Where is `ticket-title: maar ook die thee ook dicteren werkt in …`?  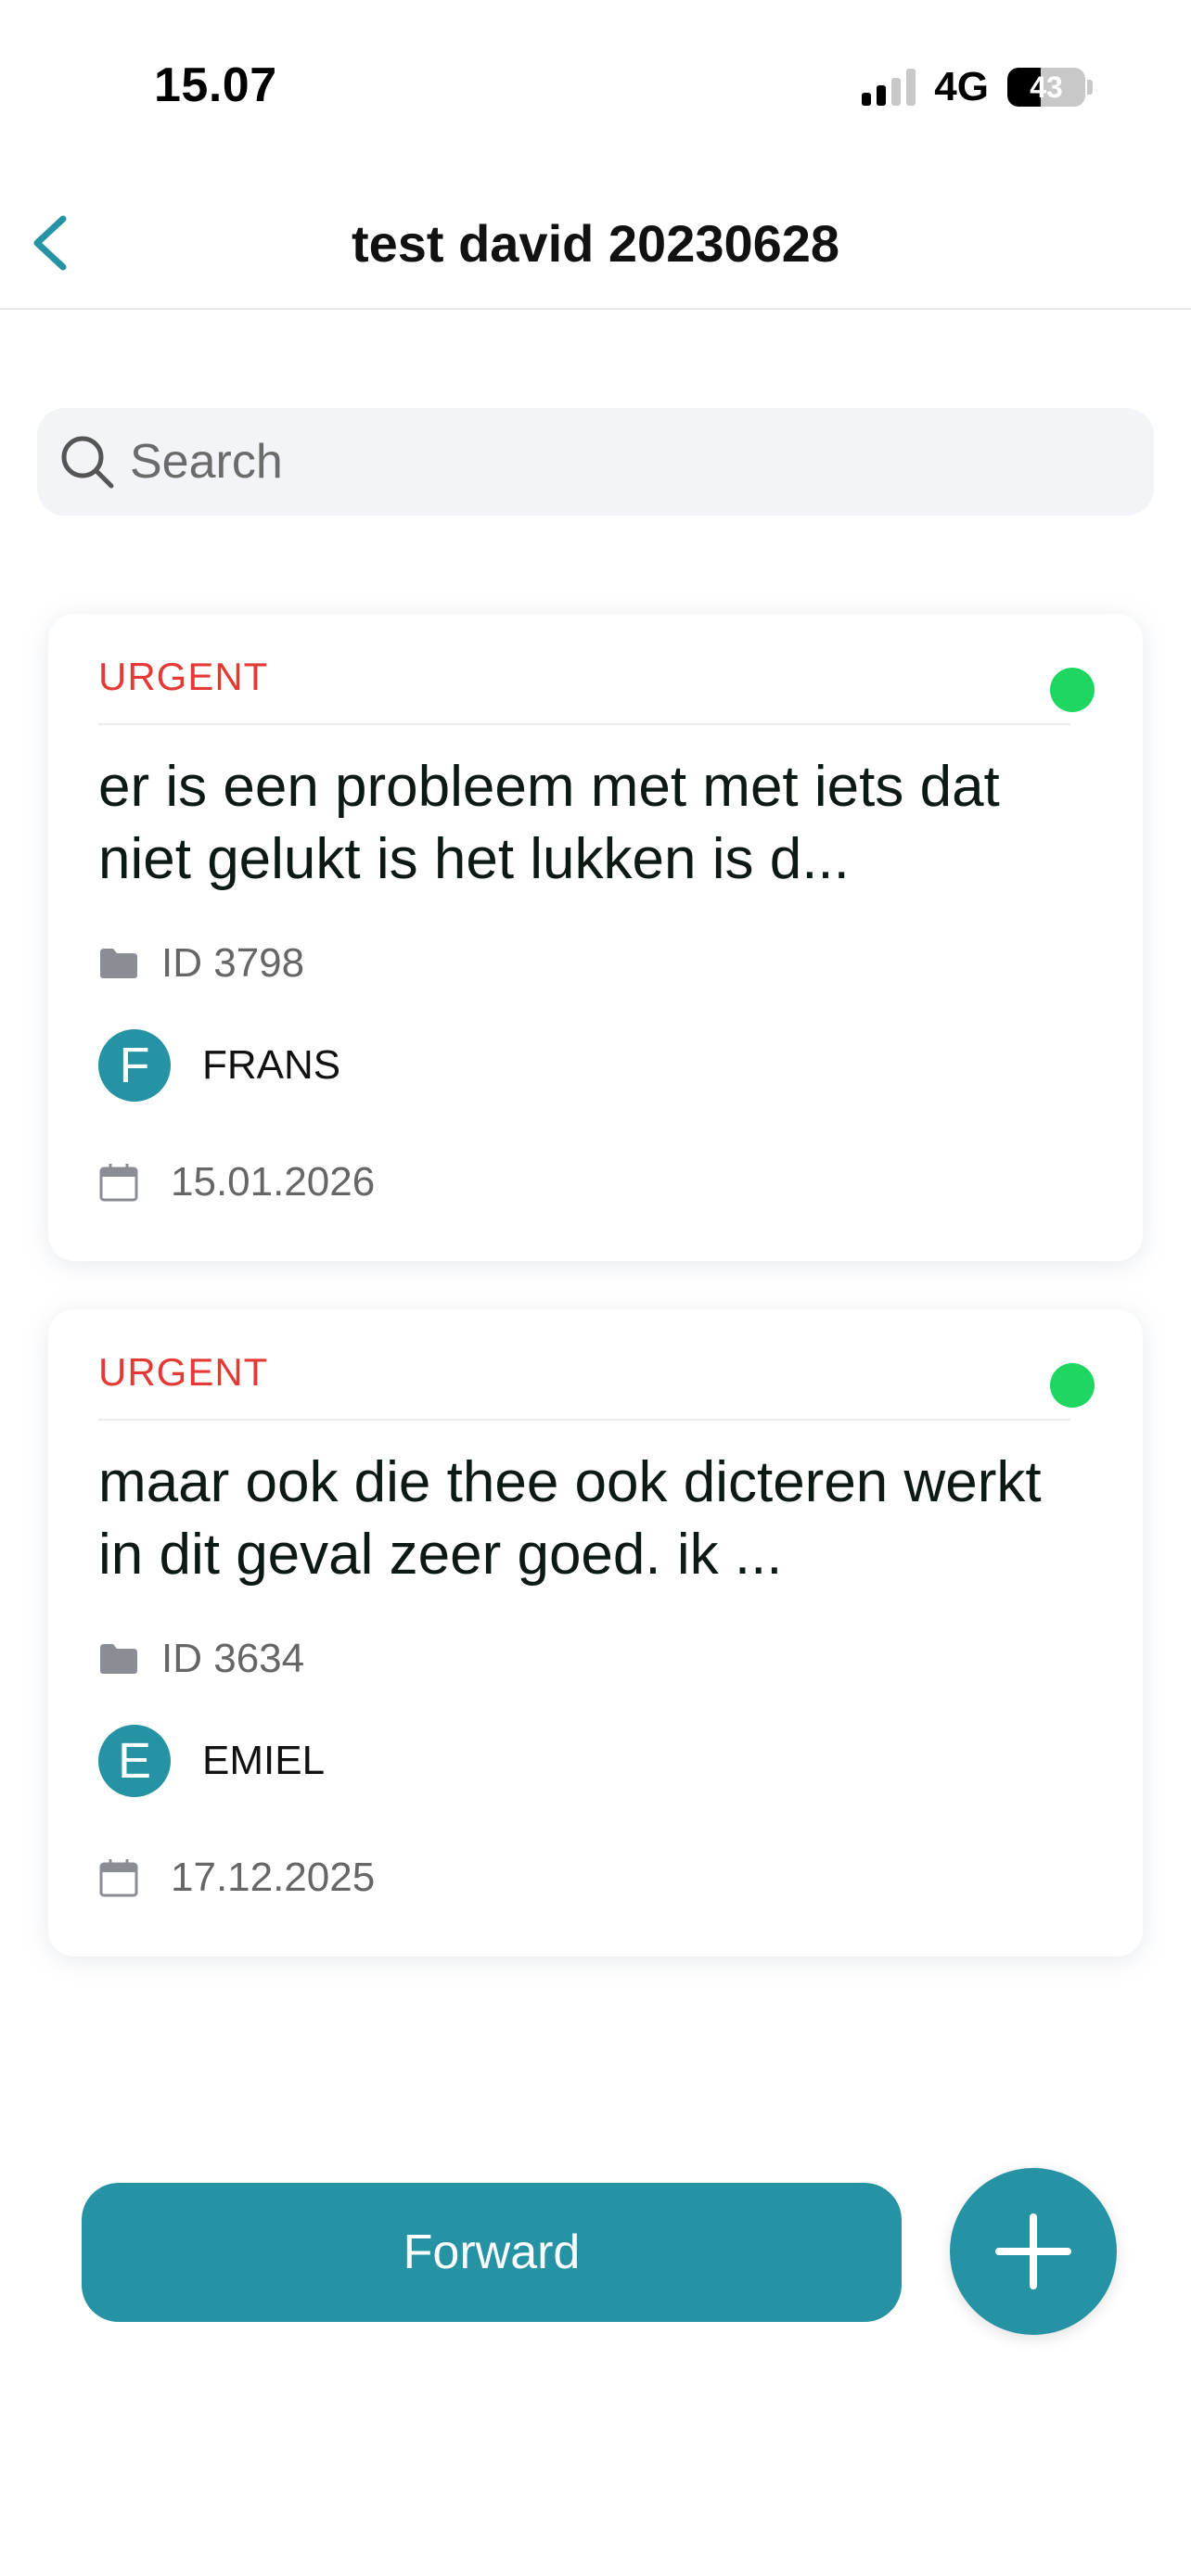
ticket-title: maar ook die thee ook dicteren werkt in … is located at coordinates (570, 1518).